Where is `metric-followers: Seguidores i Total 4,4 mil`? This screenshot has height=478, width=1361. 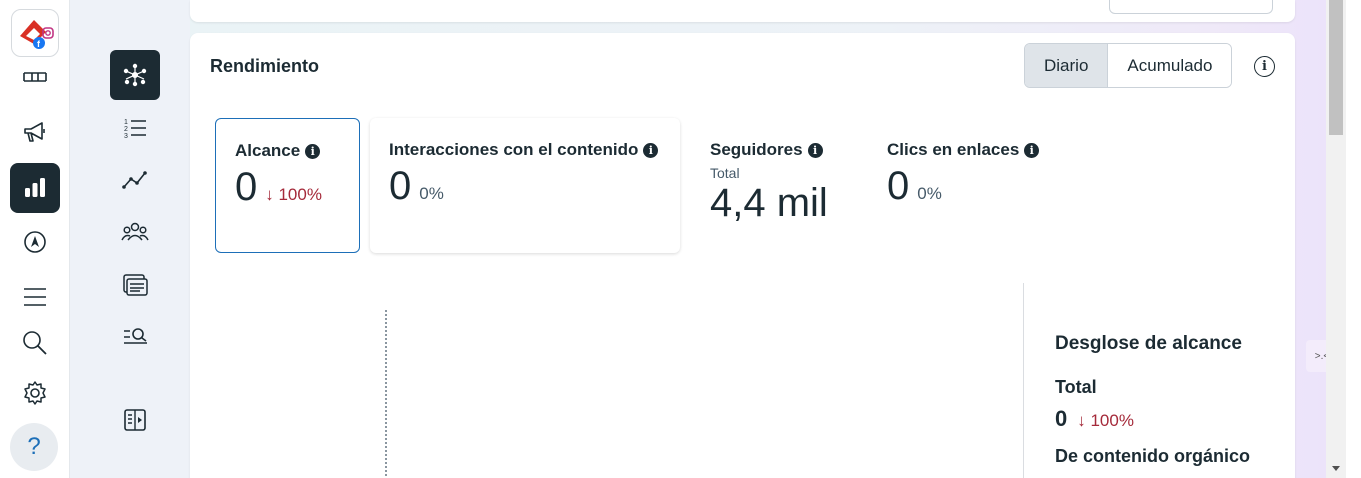
metric-followers: Seguidores i Total 4,4 mil is located at coordinates (776, 185).